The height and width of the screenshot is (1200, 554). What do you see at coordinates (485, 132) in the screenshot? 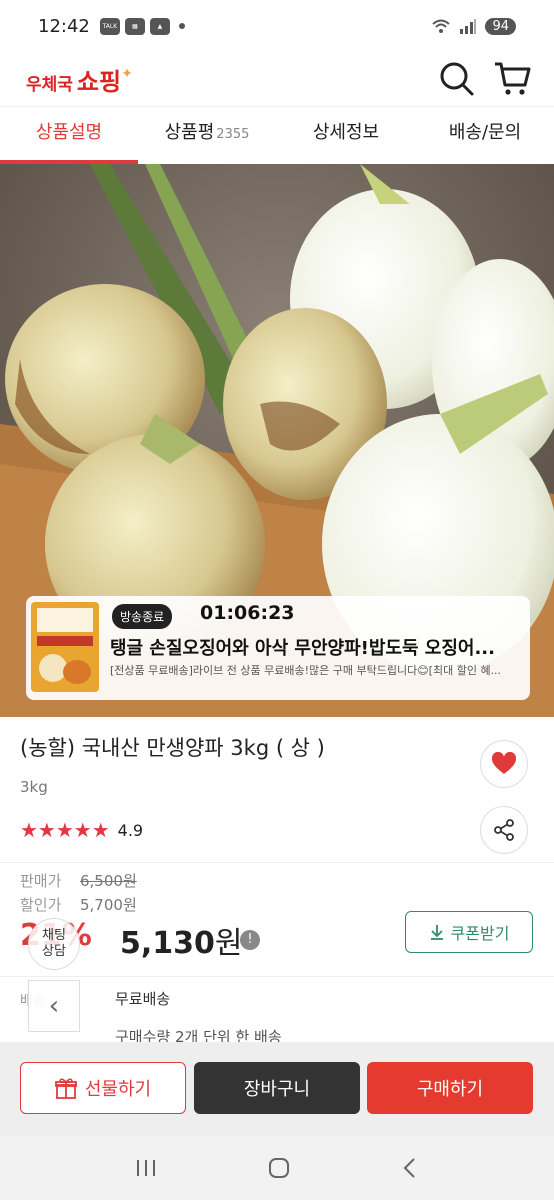
I see `tab-label: 배송/문의` at bounding box center [485, 132].